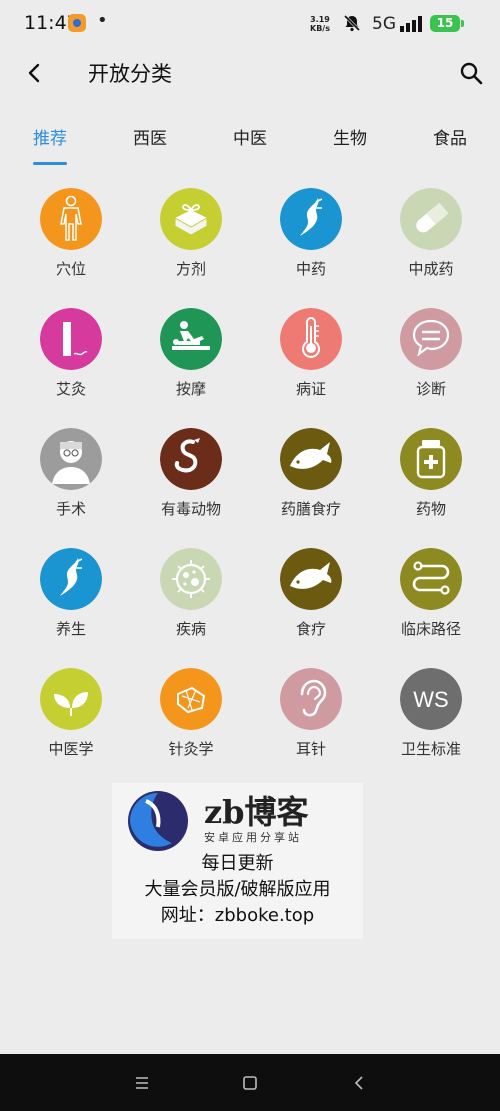 The width and height of the screenshot is (500, 1111). I want to click on leaf-icon, so click(71, 699).